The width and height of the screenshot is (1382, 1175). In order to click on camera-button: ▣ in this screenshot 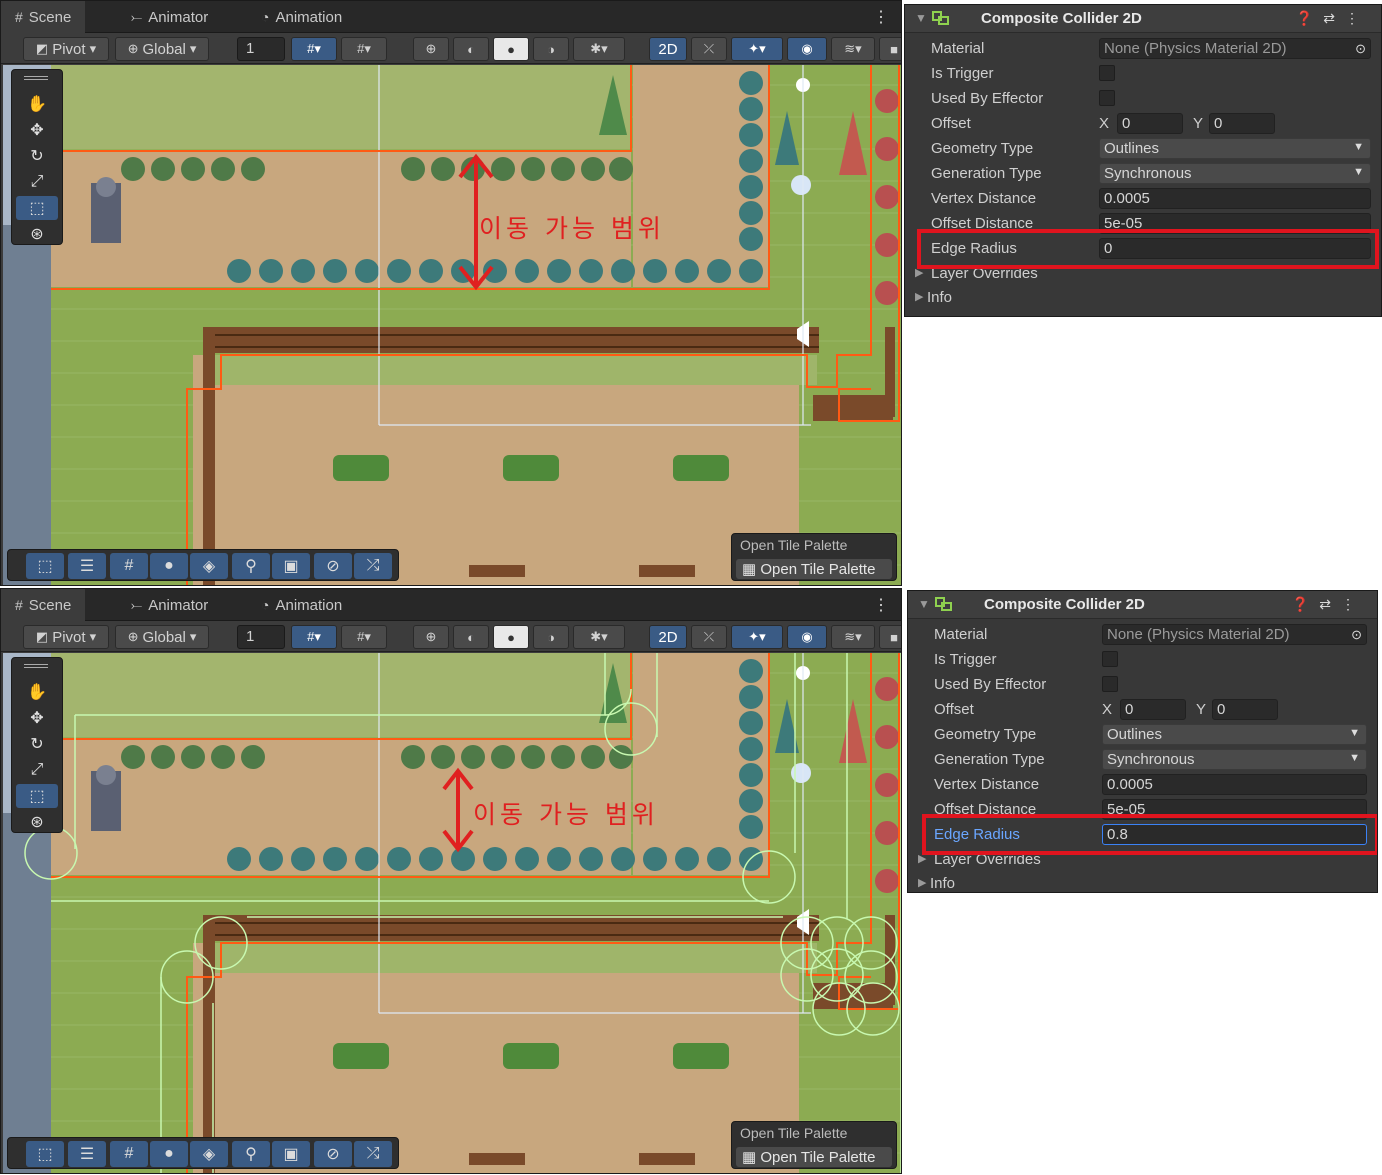, I will do `click(291, 1154)`.